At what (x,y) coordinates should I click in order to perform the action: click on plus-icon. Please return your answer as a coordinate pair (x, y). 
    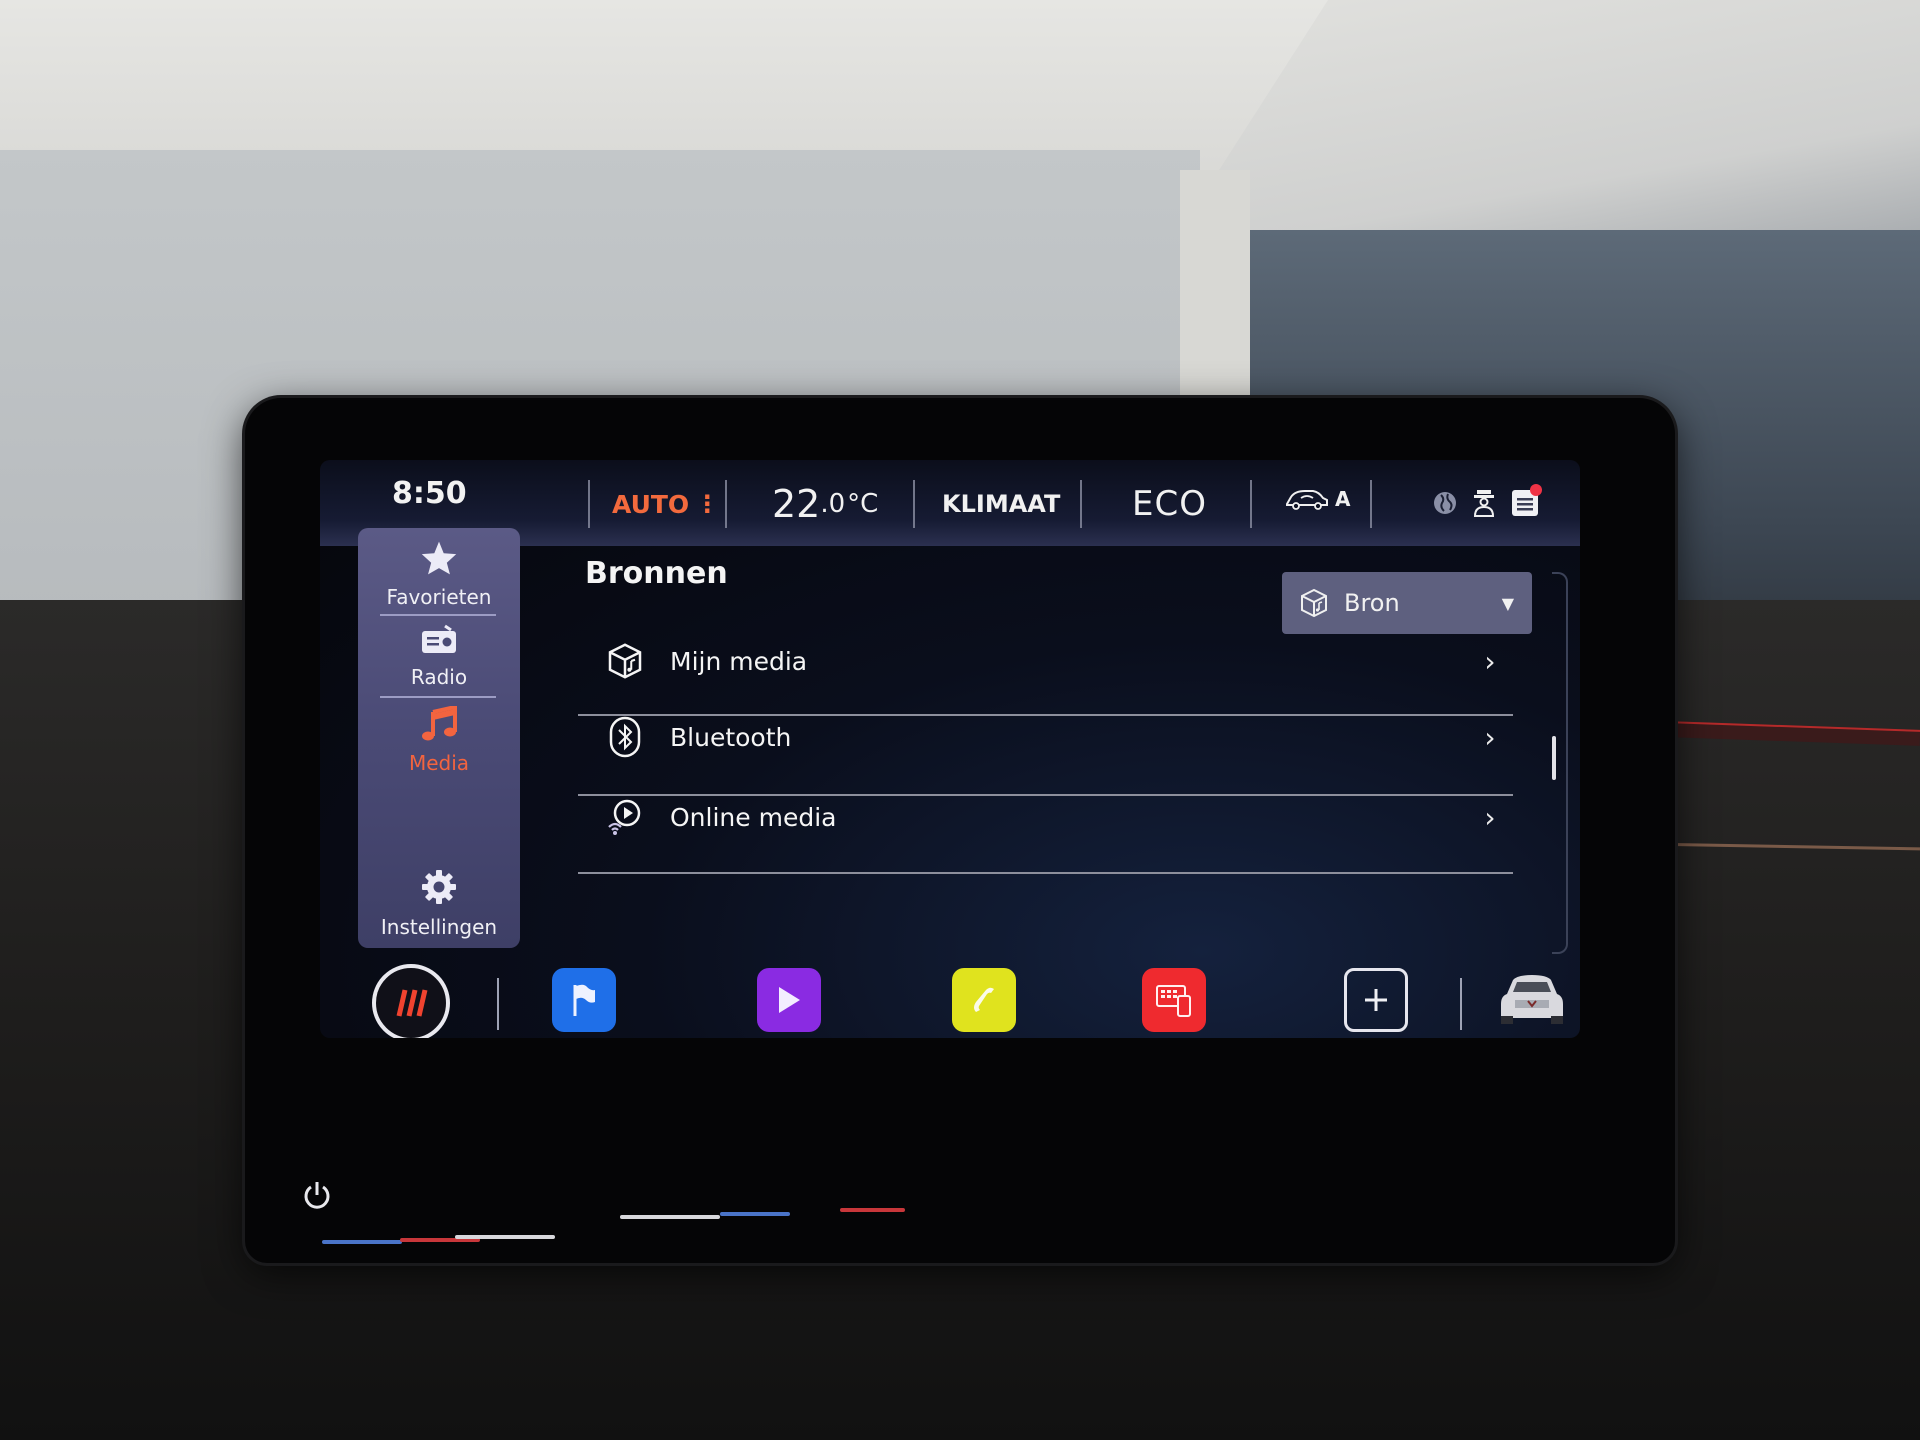
    Looking at the image, I should click on (1376, 1000).